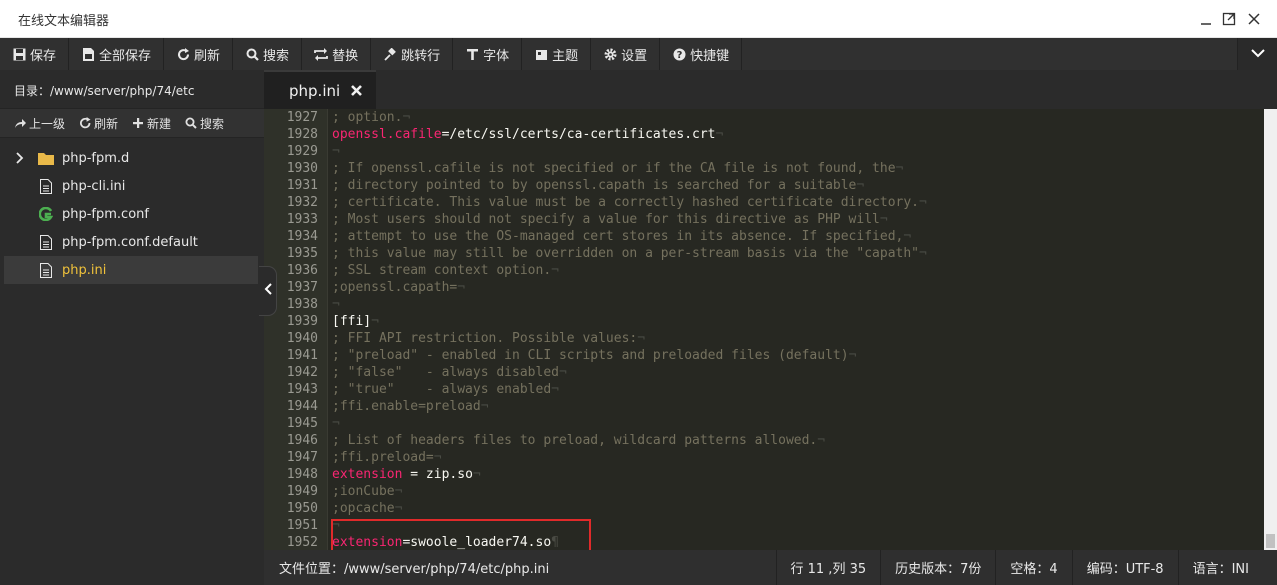  I want to click on new-file-button: 新建, so click(151, 123).